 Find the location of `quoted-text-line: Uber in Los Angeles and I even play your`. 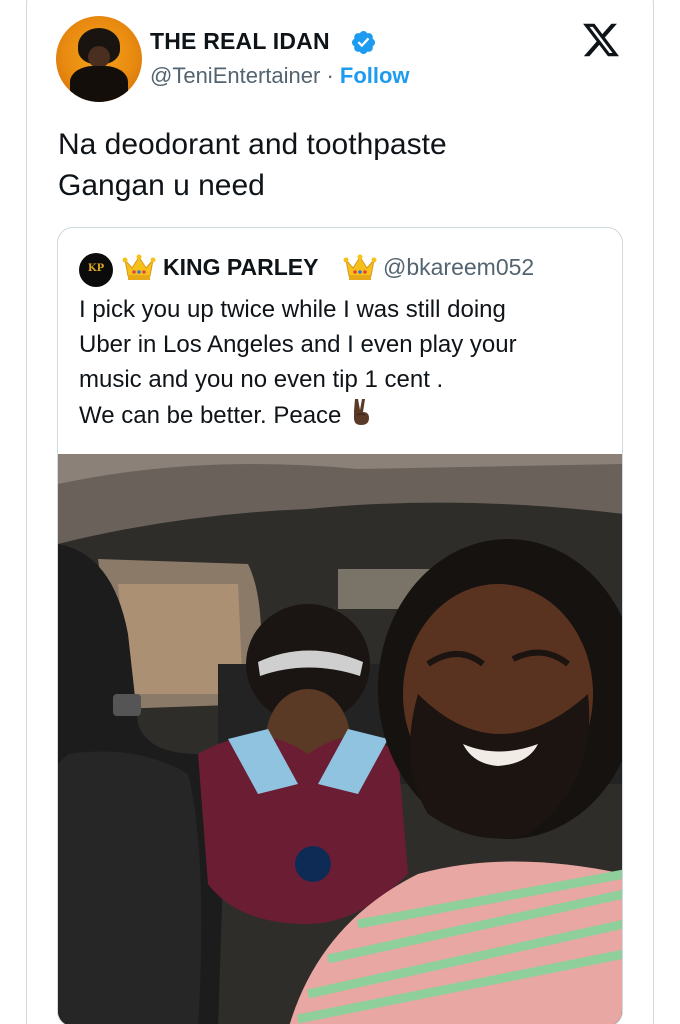

quoted-text-line: Uber in Los Angeles and I even play your is located at coordinates (298, 344).